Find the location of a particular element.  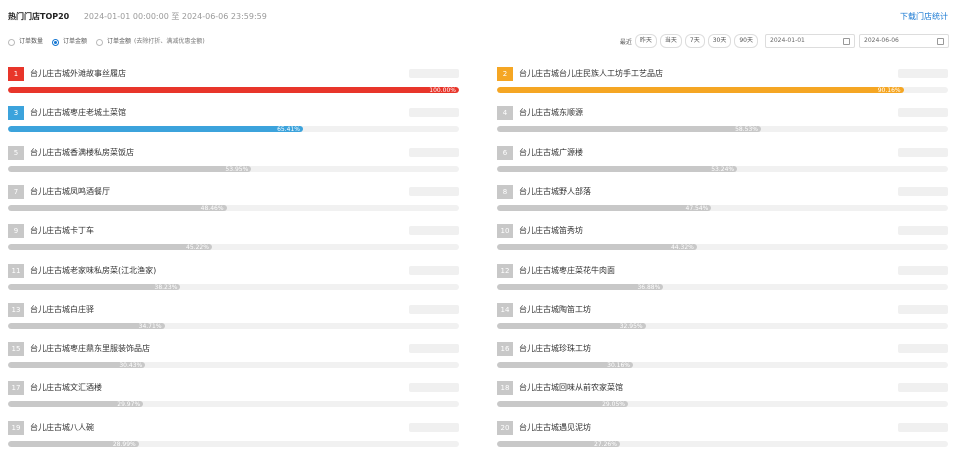

percent-label: 36.88% is located at coordinates (649, 287).